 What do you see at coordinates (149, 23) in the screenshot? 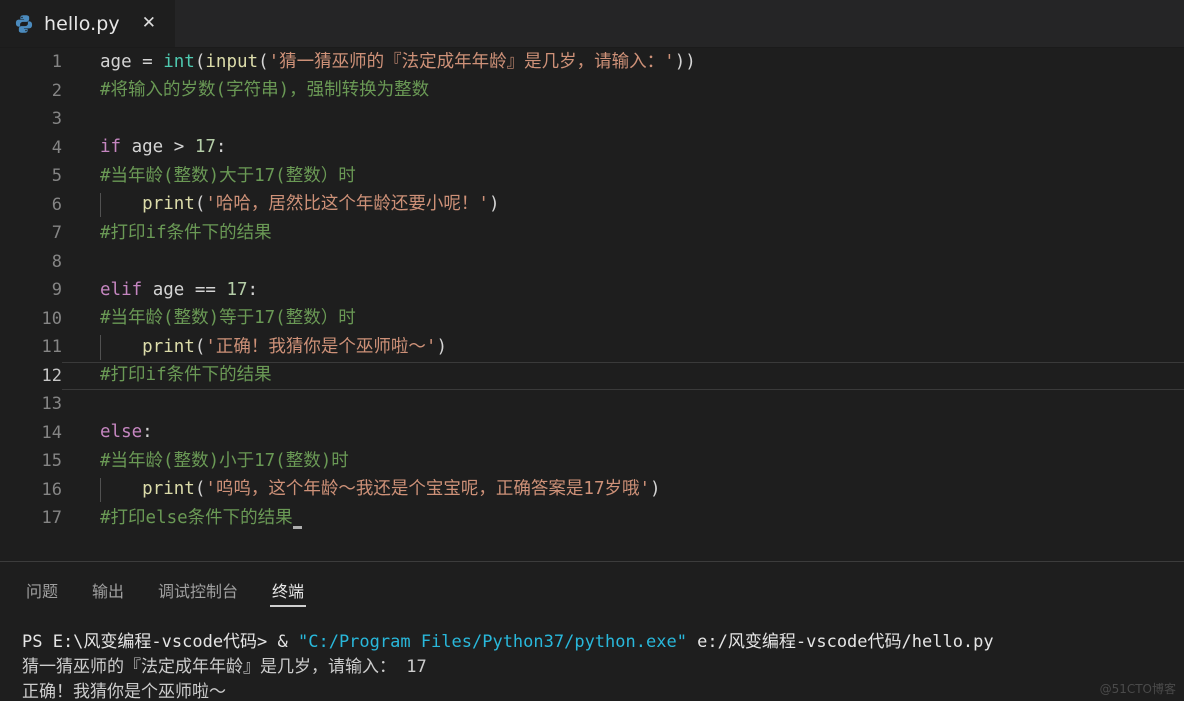
I see `close-icon: ✕` at bounding box center [149, 23].